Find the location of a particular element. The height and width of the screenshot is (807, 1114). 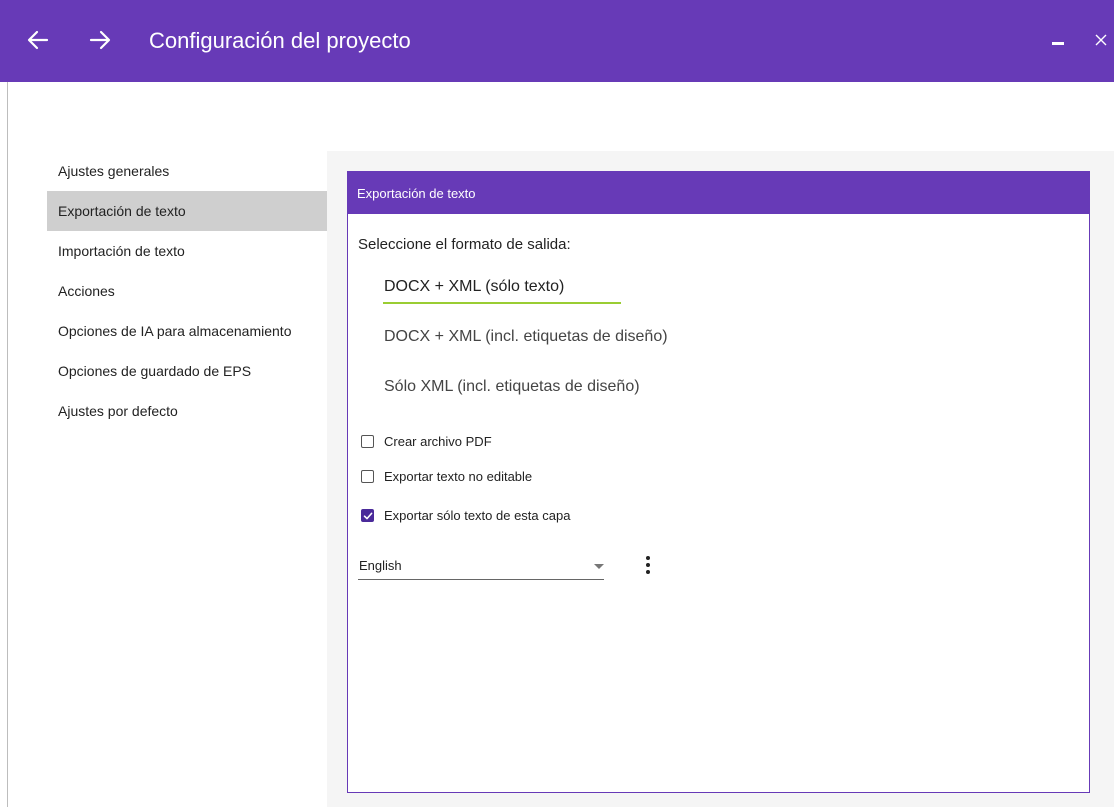

output-format-label: Seleccione el formato de salida: is located at coordinates (464, 244).